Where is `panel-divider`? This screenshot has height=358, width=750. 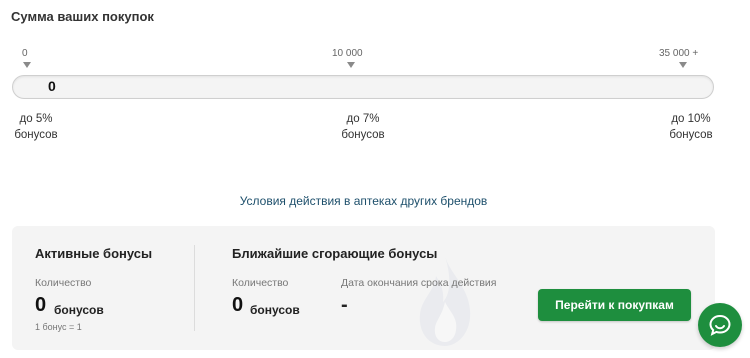
panel-divider is located at coordinates (194, 288).